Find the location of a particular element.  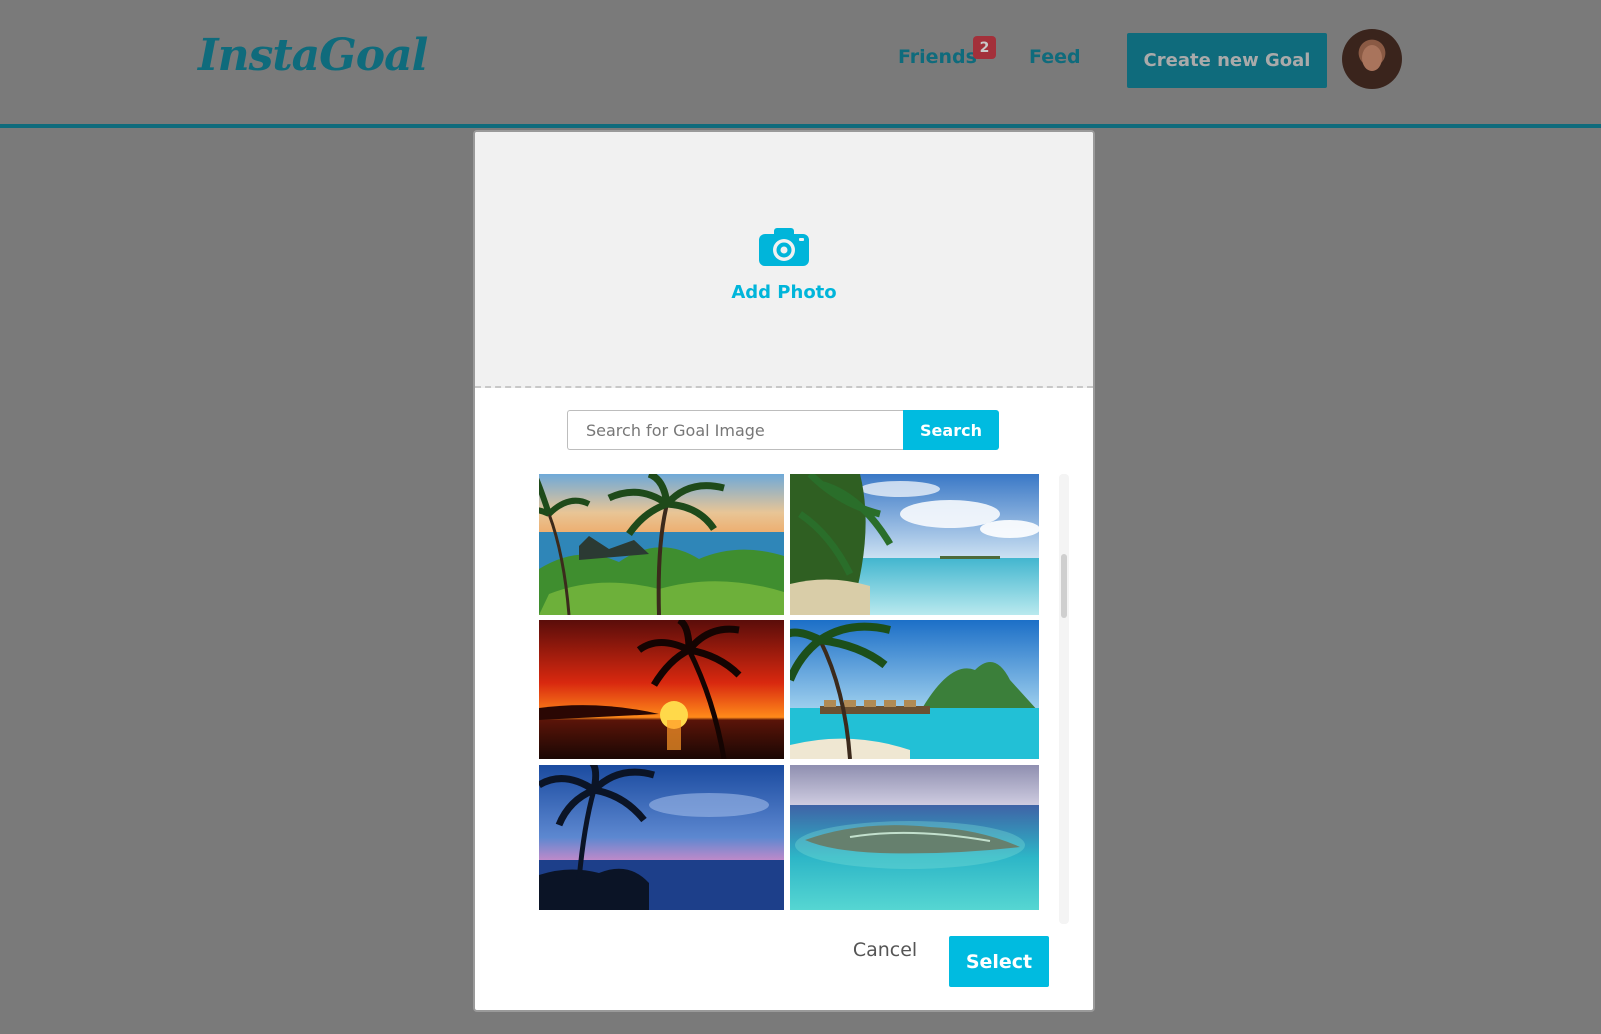

gallery-scrollbar-thumb is located at coordinates (1064, 586).